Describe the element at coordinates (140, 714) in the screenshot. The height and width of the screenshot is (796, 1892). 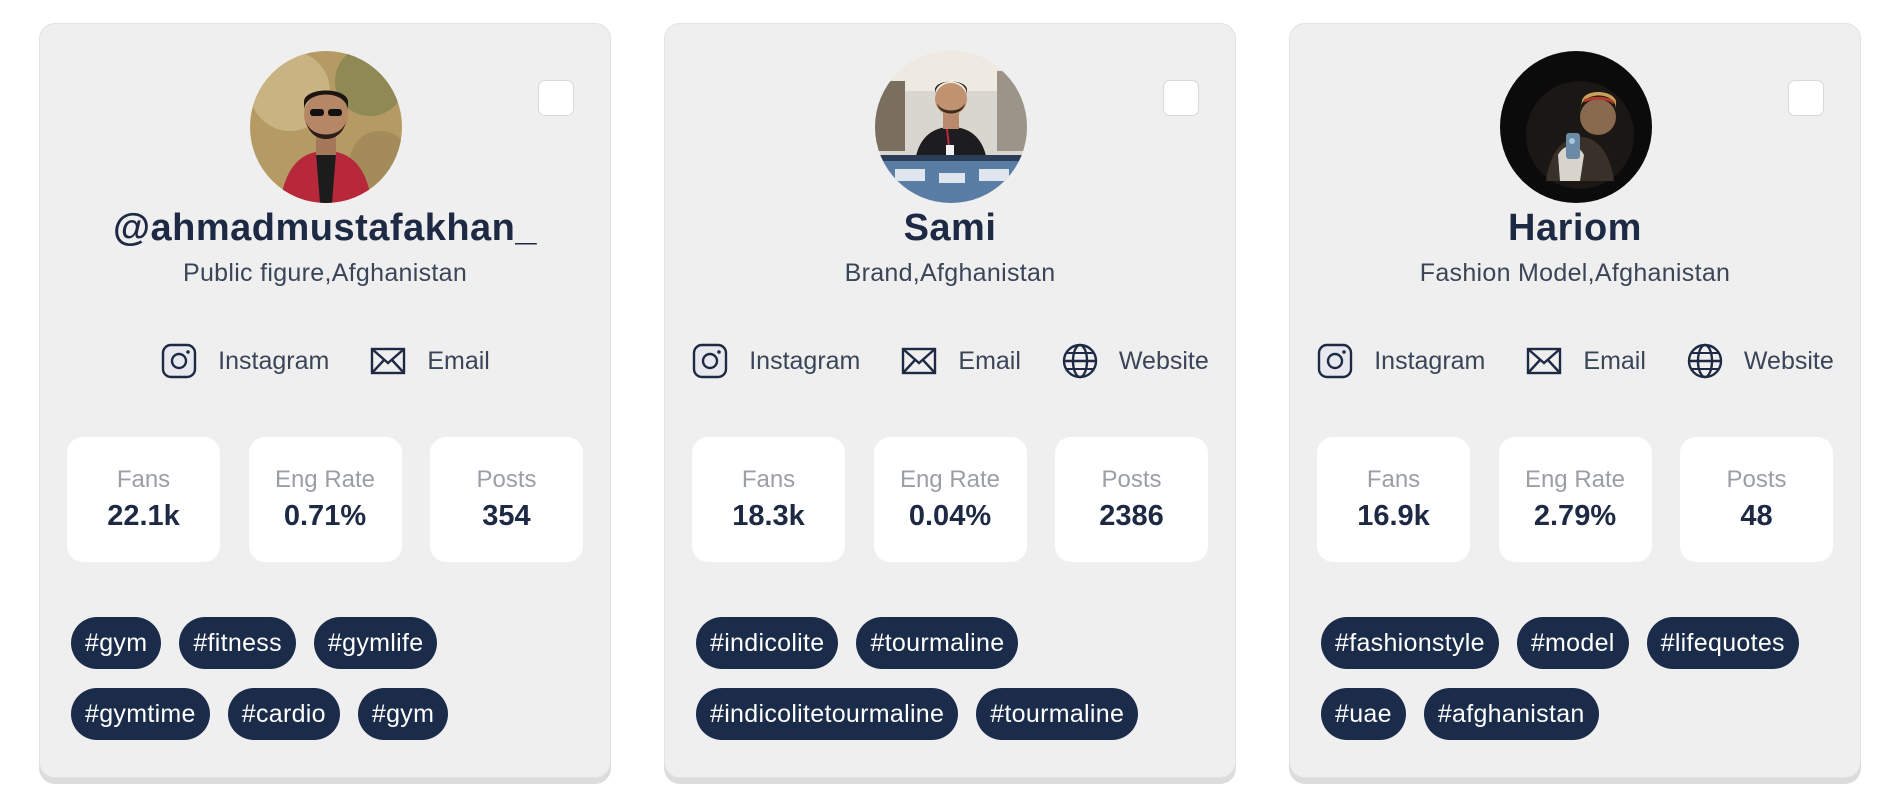
I see `hashtag-chip: #gymtime` at that location.